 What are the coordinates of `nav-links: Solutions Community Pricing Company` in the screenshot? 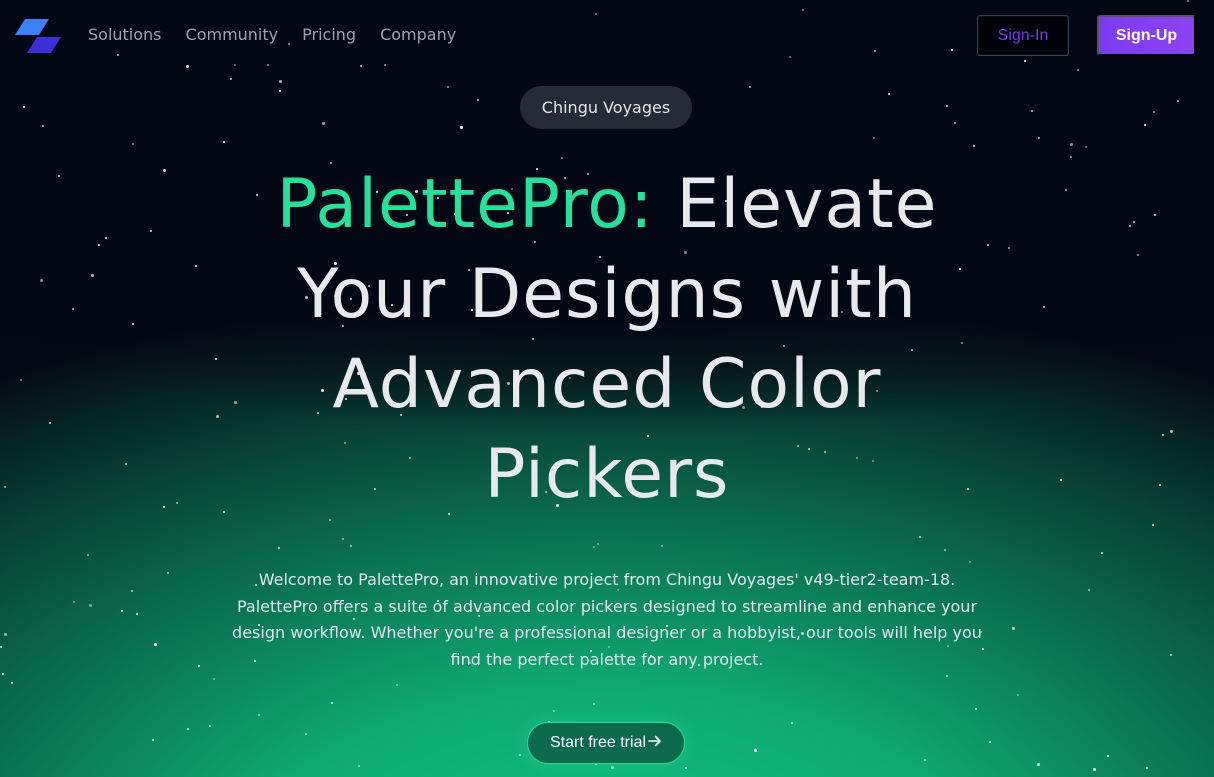 It's located at (272, 35).